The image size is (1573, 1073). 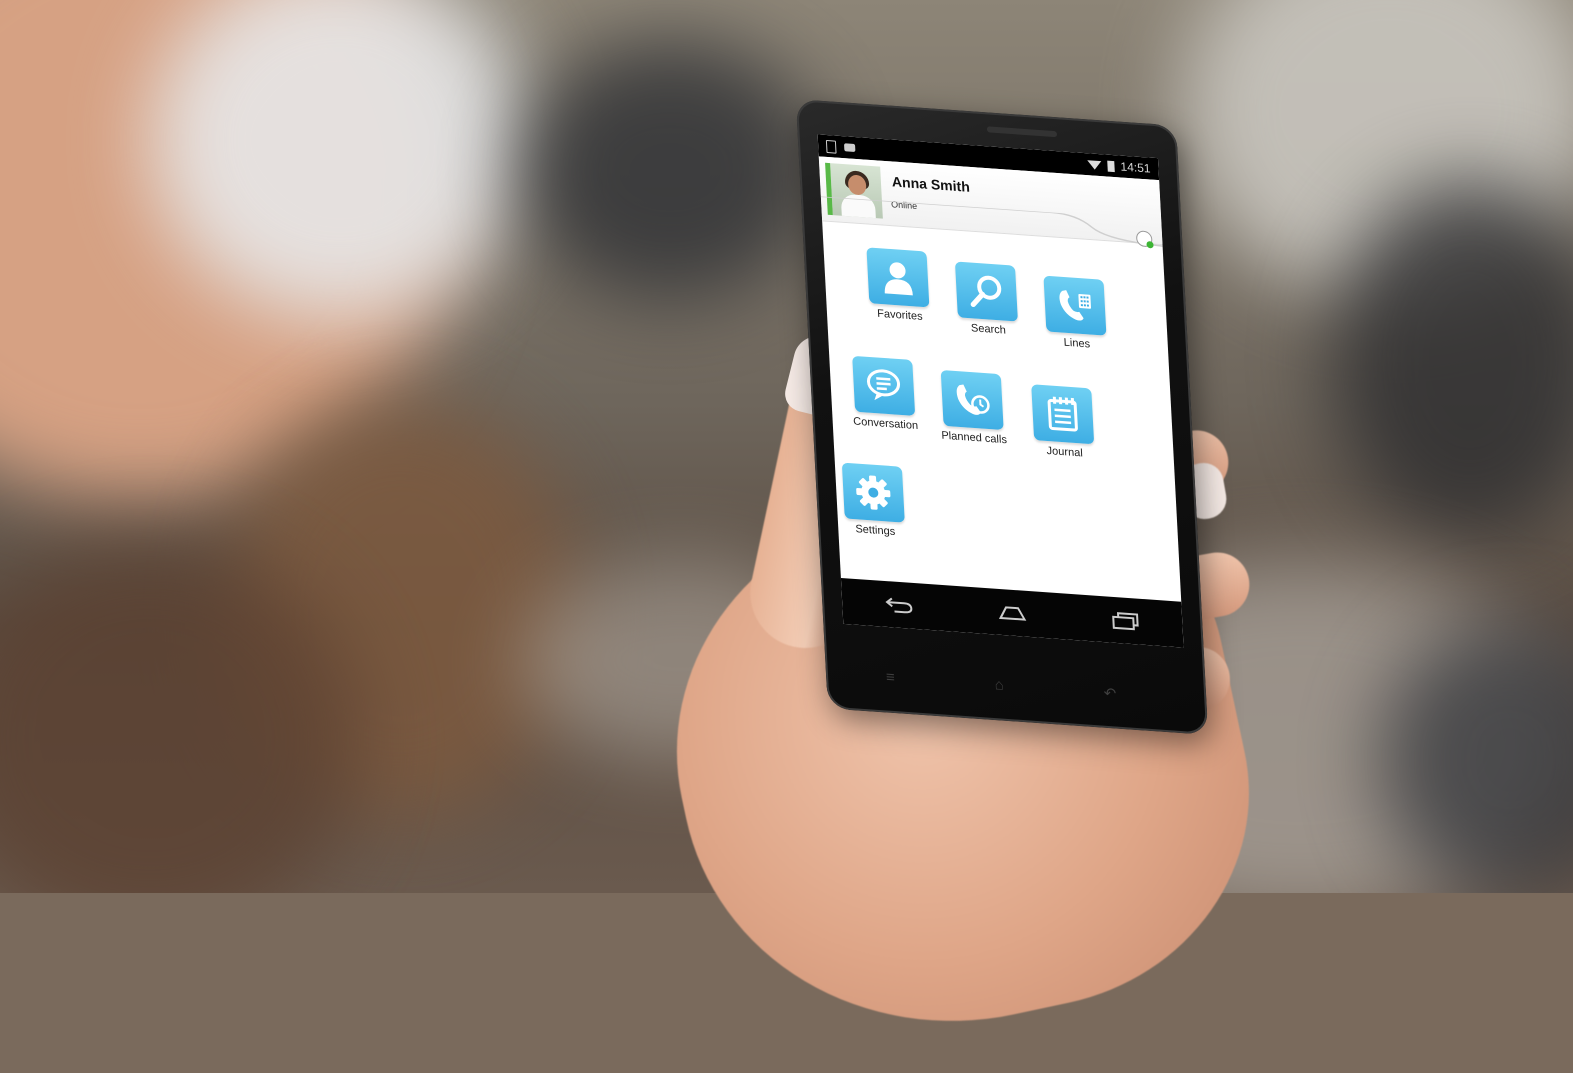 What do you see at coordinates (1109, 693) in the screenshot?
I see `back-hw-icon: ↶` at bounding box center [1109, 693].